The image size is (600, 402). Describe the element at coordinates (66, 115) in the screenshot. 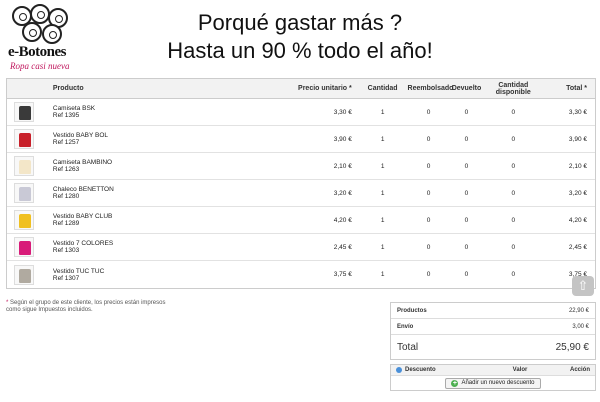

I see `product-ref: Ref 1395` at that location.